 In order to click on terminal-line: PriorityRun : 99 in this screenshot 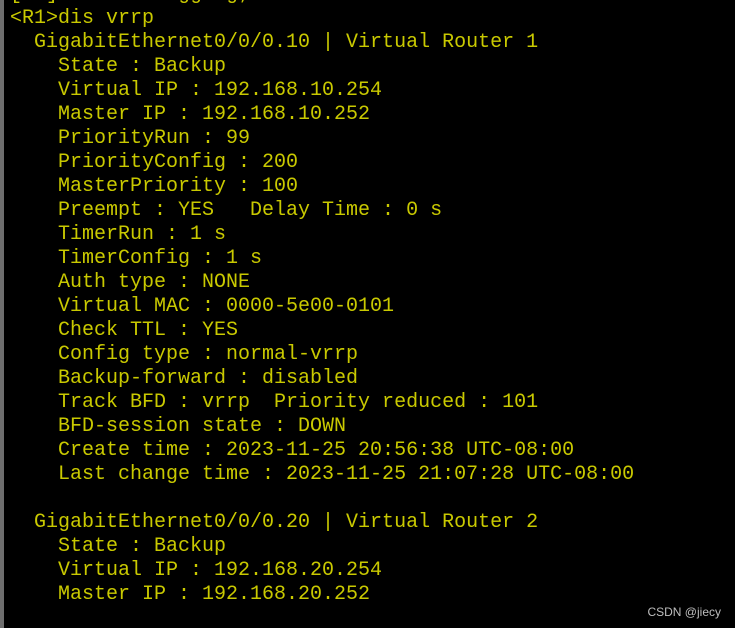, I will do `click(130, 138)`.